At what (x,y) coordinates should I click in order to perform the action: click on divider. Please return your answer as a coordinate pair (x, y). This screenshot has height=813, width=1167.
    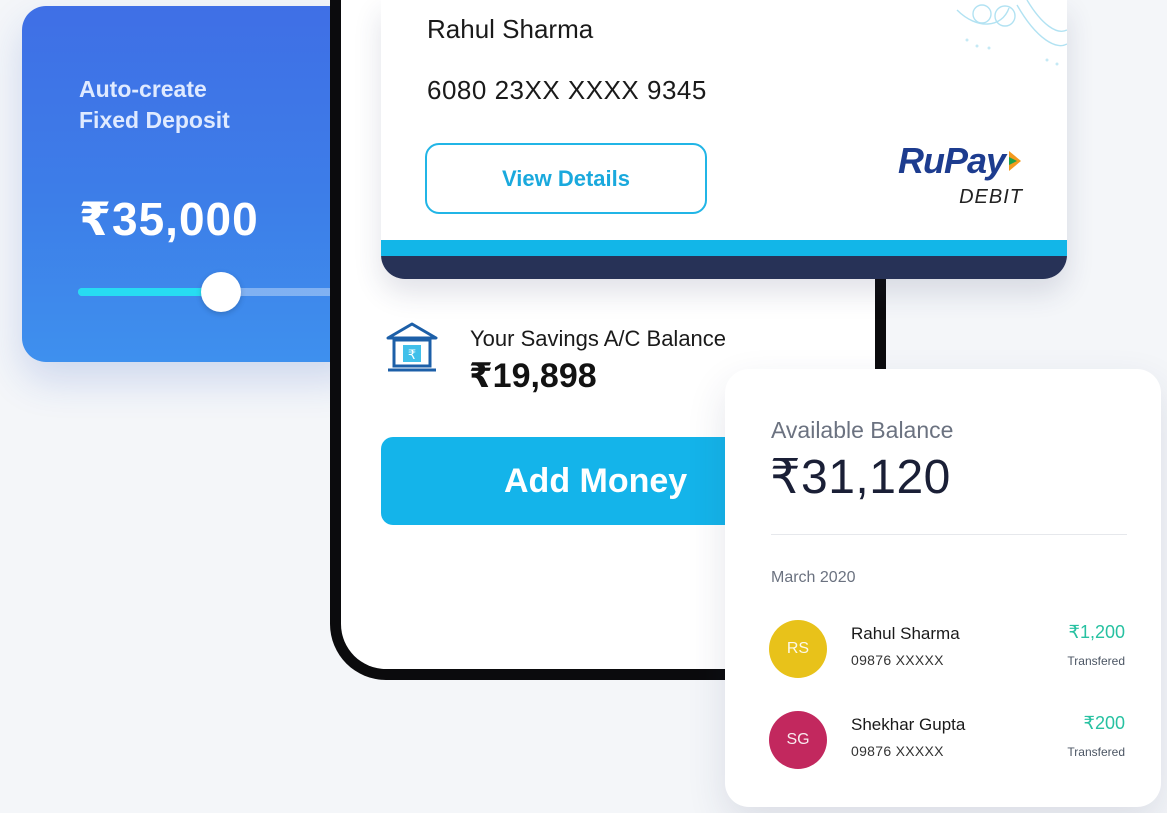
    Looking at the image, I should click on (949, 534).